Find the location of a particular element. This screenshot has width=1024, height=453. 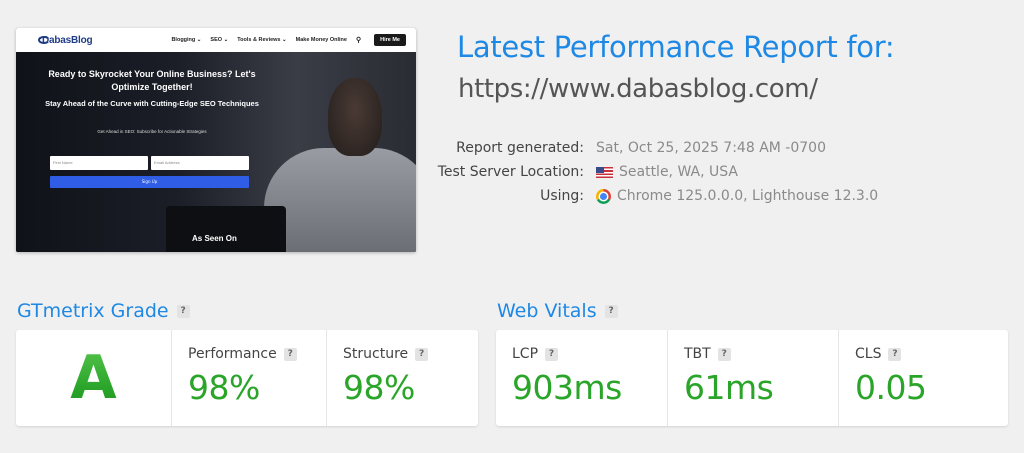

test-location-row: Test Server Location: Seattle, WA, USA is located at coordinates (670, 172).